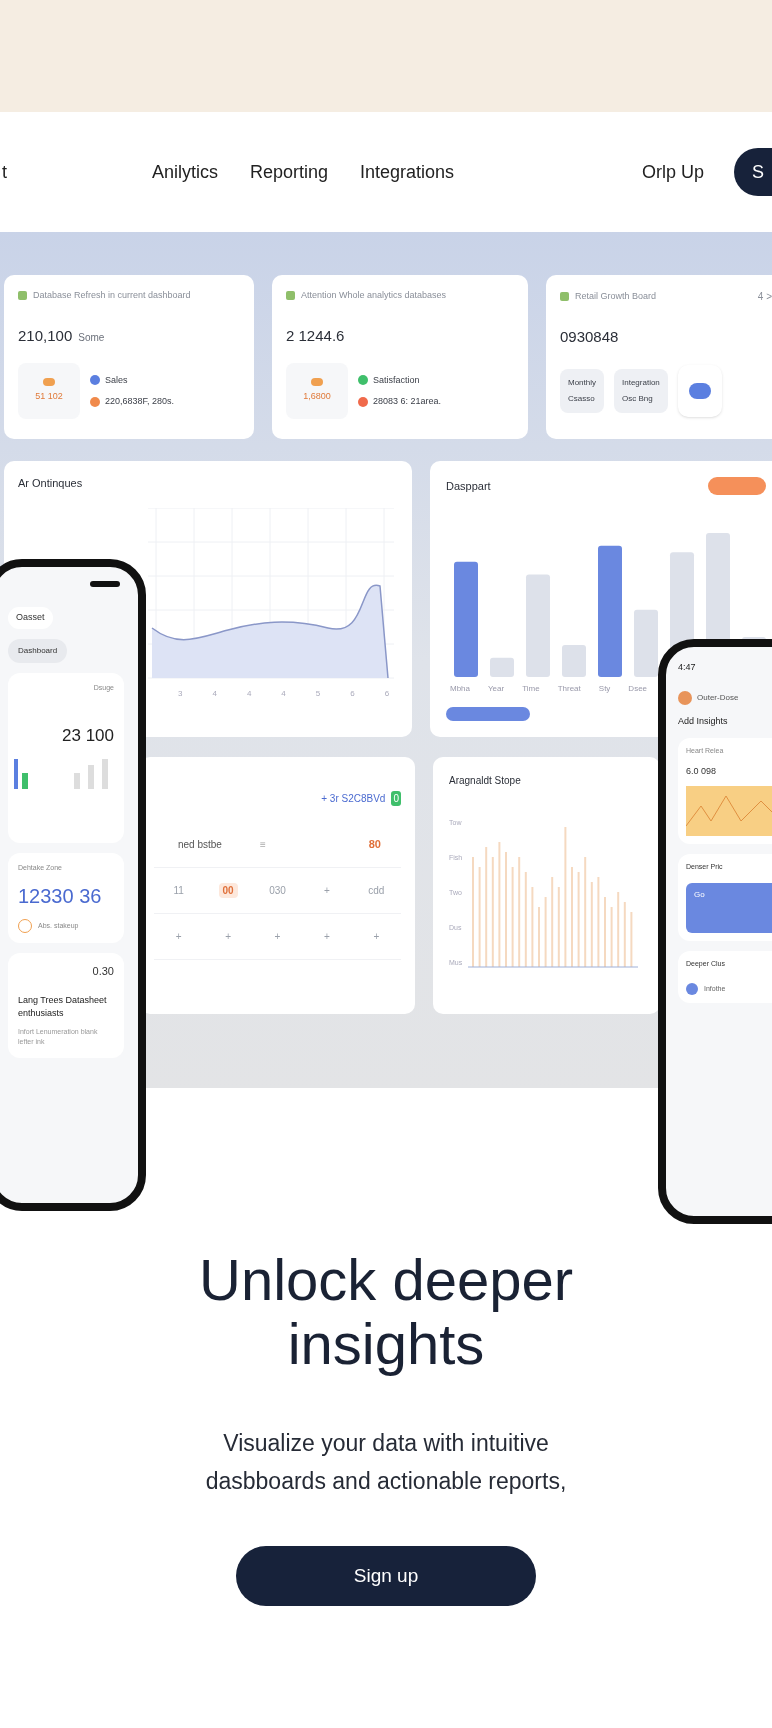  Describe the element at coordinates (589, 337) in the screenshot. I see `stat-value: 0930848` at that location.